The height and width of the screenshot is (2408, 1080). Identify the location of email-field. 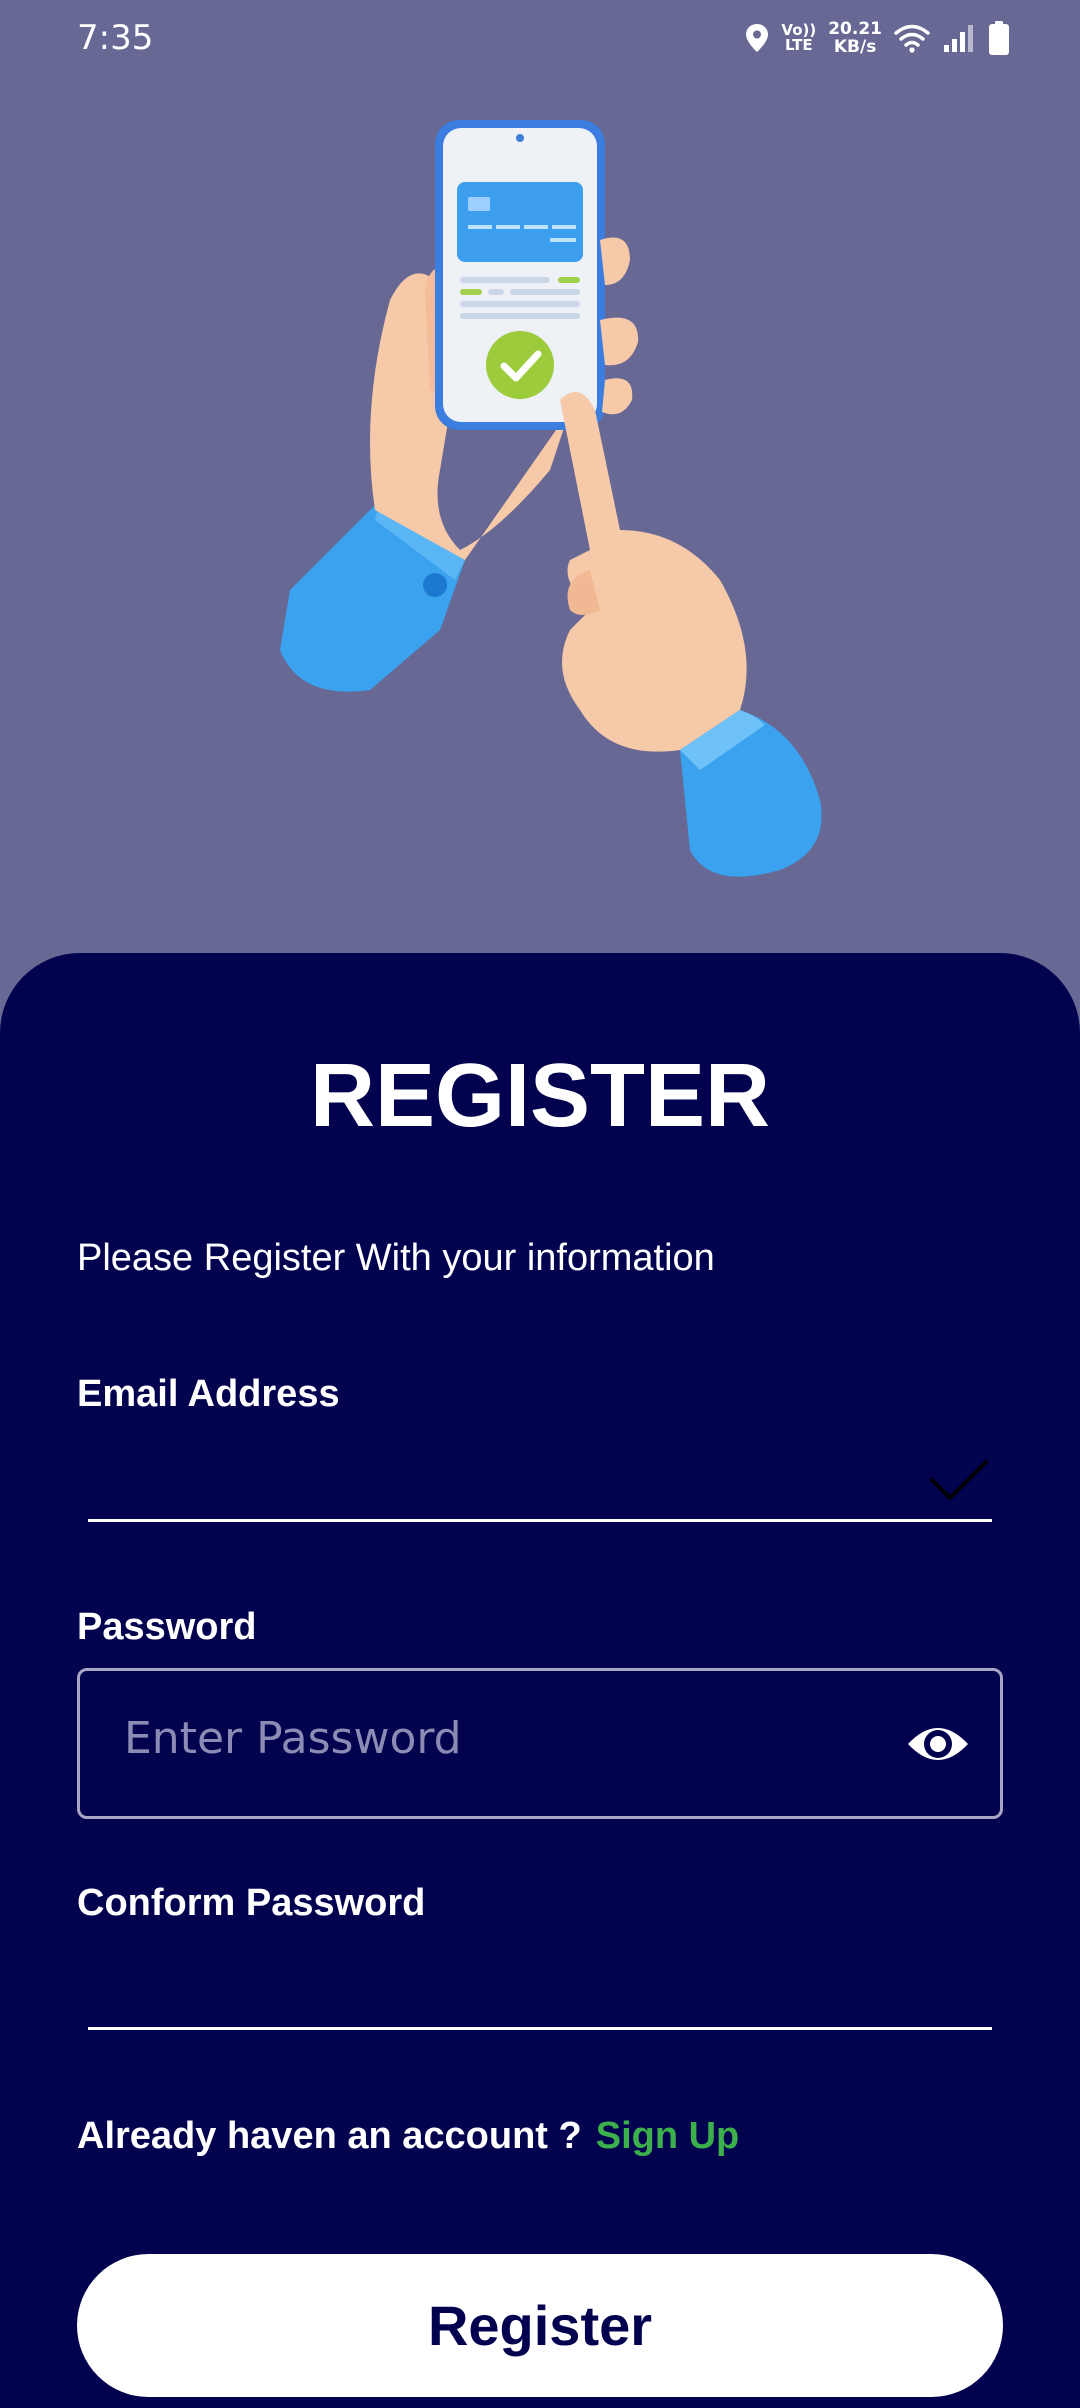
(540, 1487).